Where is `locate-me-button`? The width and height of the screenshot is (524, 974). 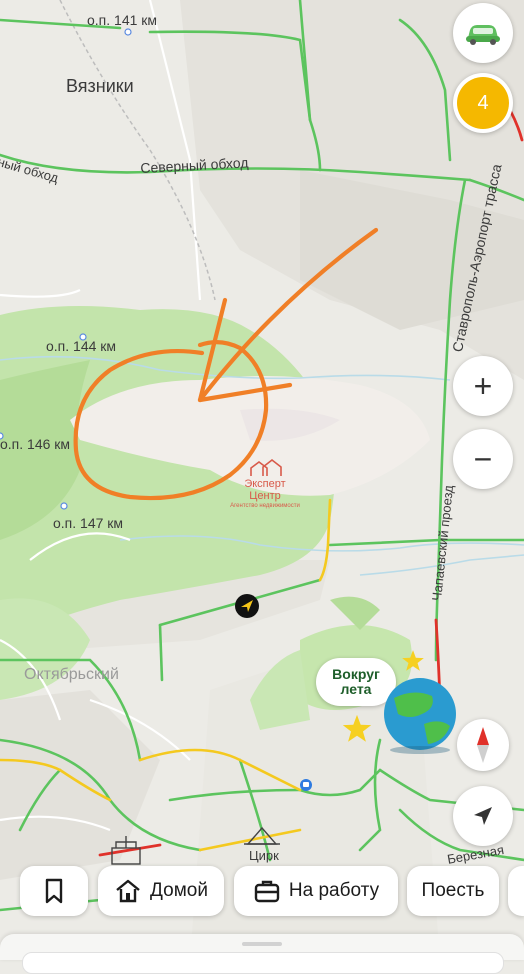
locate-me-button is located at coordinates (483, 816).